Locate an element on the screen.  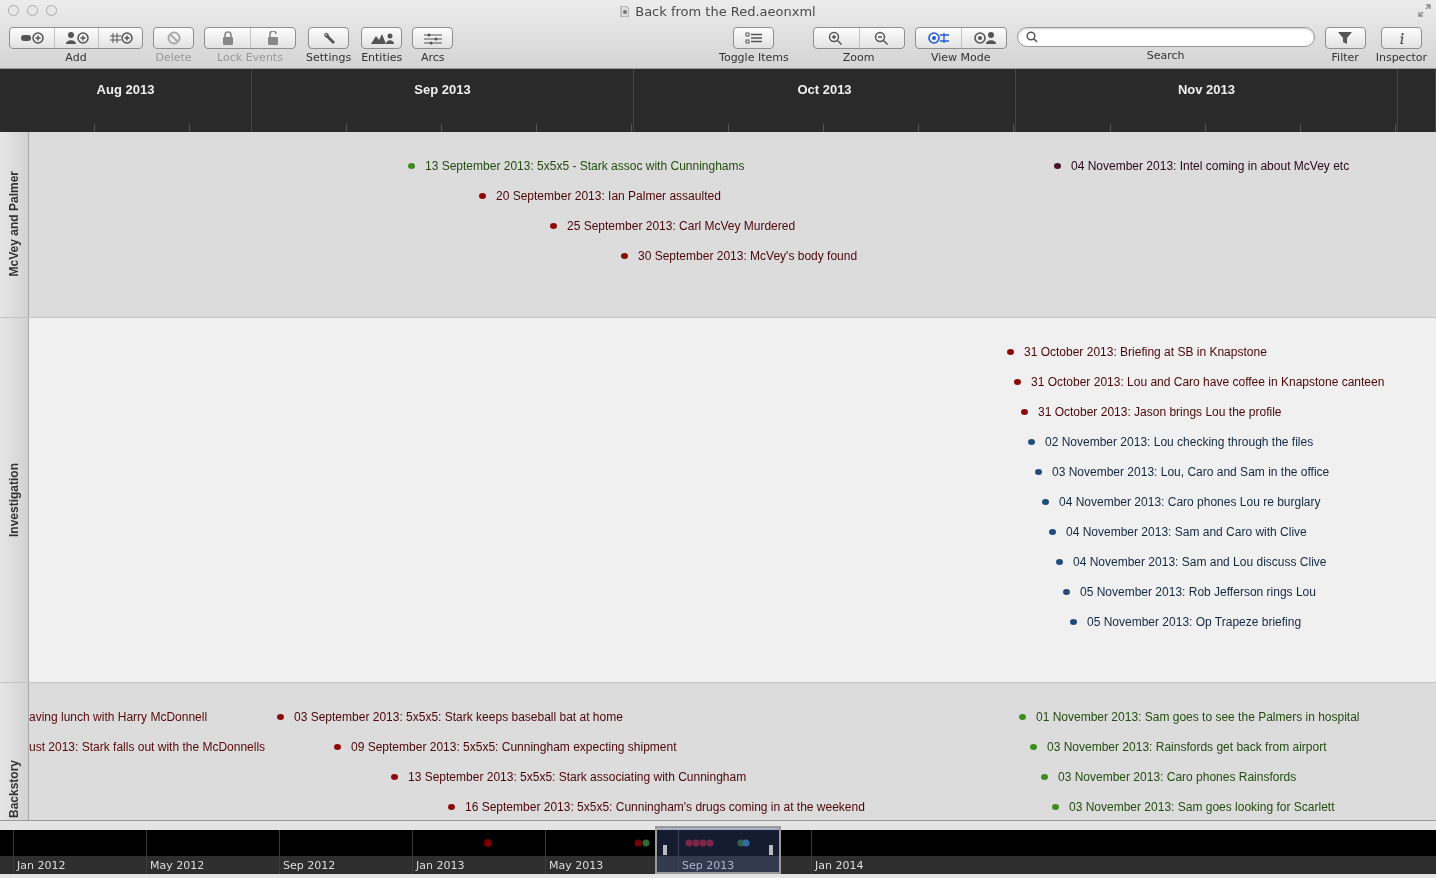
month-label: Sep 2013 is located at coordinates (442, 90).